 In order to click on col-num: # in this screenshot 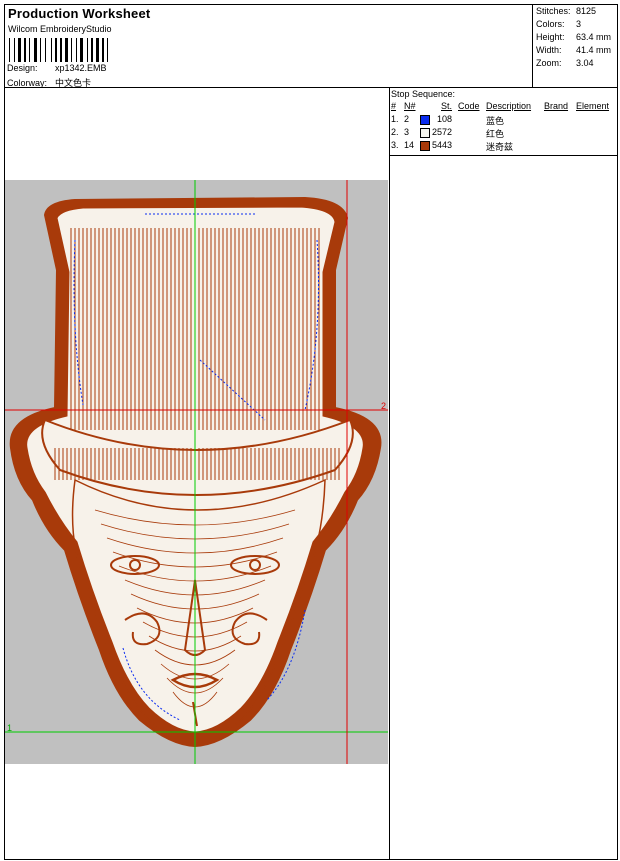, I will do `click(394, 106)`.